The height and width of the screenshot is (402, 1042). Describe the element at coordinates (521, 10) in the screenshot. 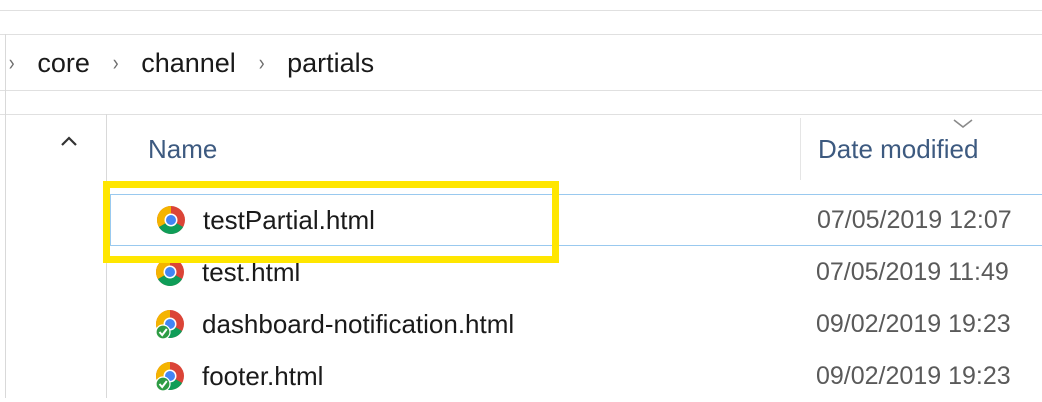

I see `top-border` at that location.